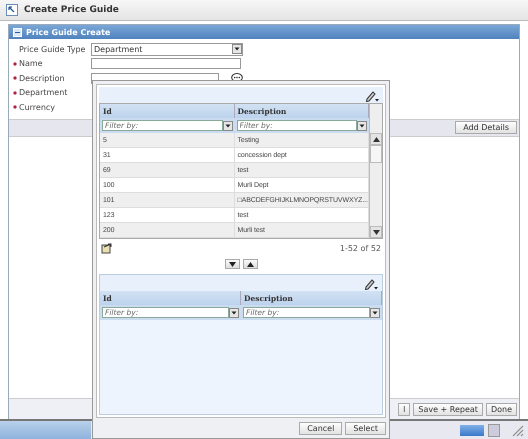 Image resolution: width=528 pixels, height=439 pixels. Describe the element at coordinates (12, 10) in the screenshot. I see `app-icon` at that location.